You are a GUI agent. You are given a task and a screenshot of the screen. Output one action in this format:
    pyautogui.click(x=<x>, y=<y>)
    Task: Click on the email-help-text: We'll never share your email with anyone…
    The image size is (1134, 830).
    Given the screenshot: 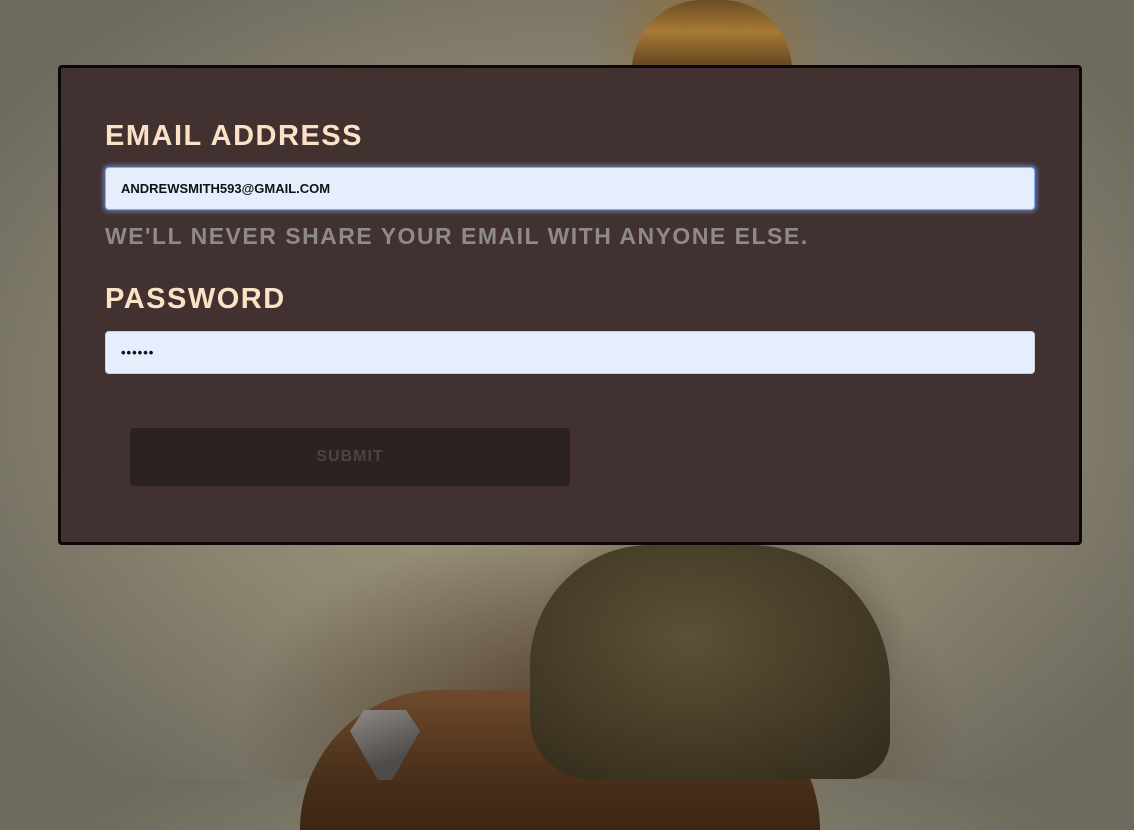 What is the action you would take?
    pyautogui.click(x=457, y=236)
    